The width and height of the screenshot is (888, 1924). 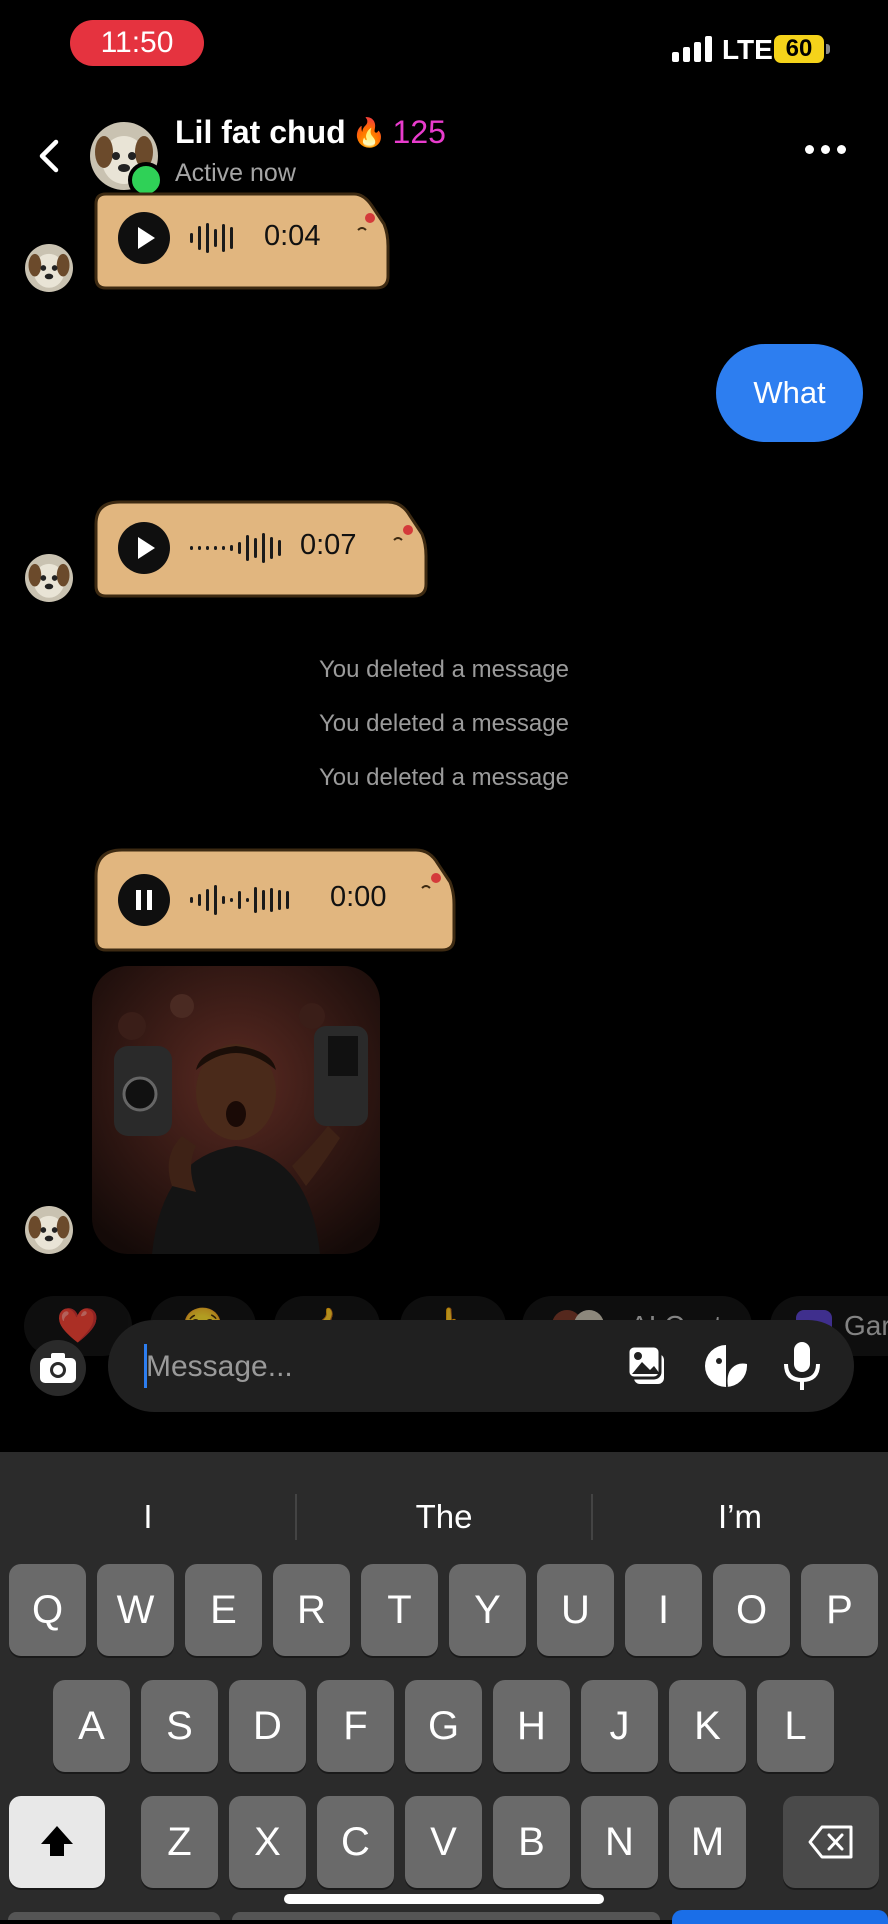 I want to click on shift-key, so click(x=57, y=1842).